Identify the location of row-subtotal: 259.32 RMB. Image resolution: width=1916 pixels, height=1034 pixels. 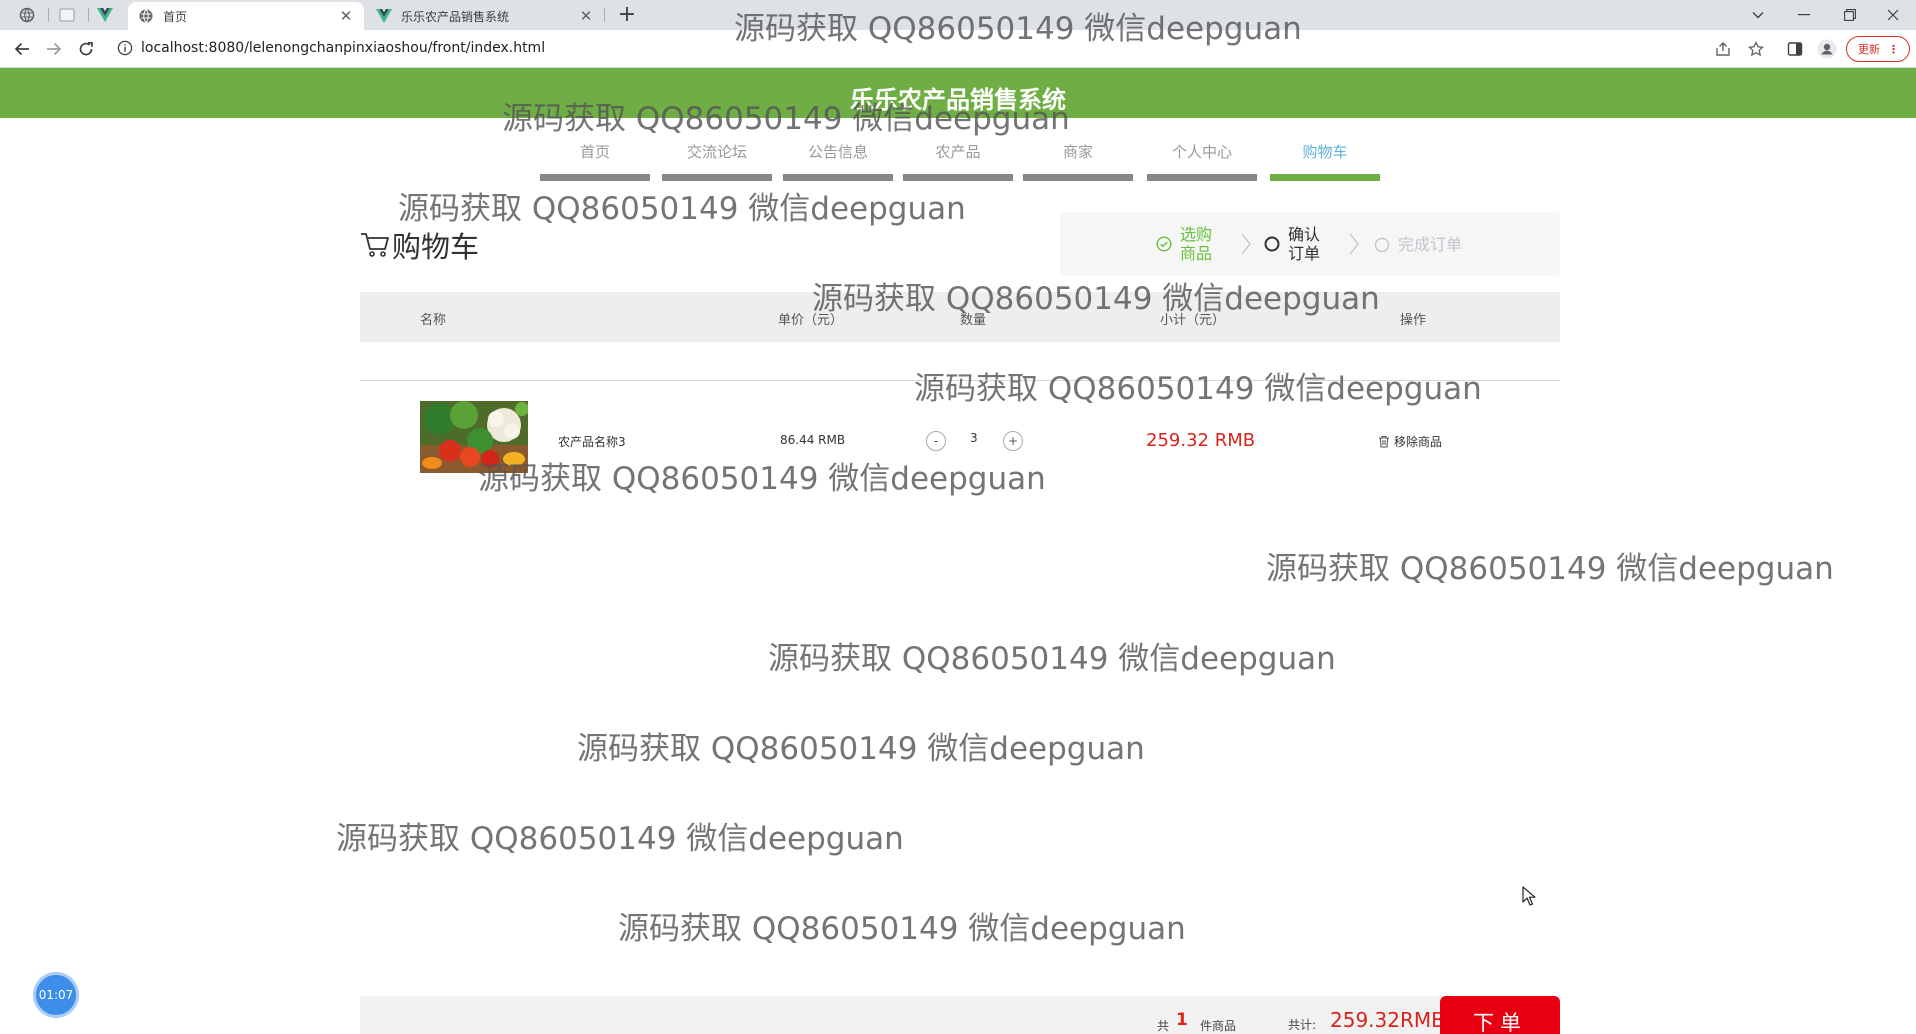
(1201, 440).